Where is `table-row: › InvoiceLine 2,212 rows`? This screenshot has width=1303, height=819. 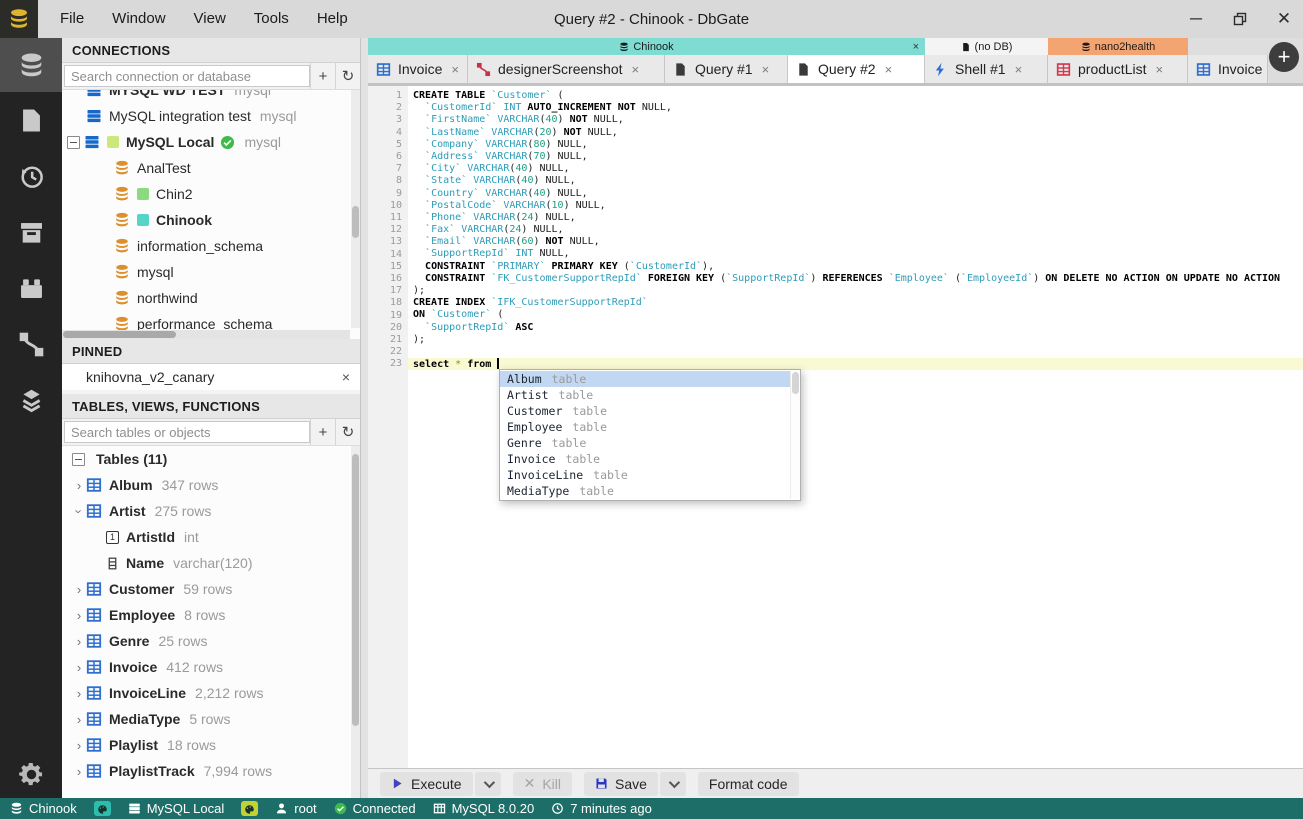 table-row: › InvoiceLine 2,212 rows is located at coordinates (211, 693).